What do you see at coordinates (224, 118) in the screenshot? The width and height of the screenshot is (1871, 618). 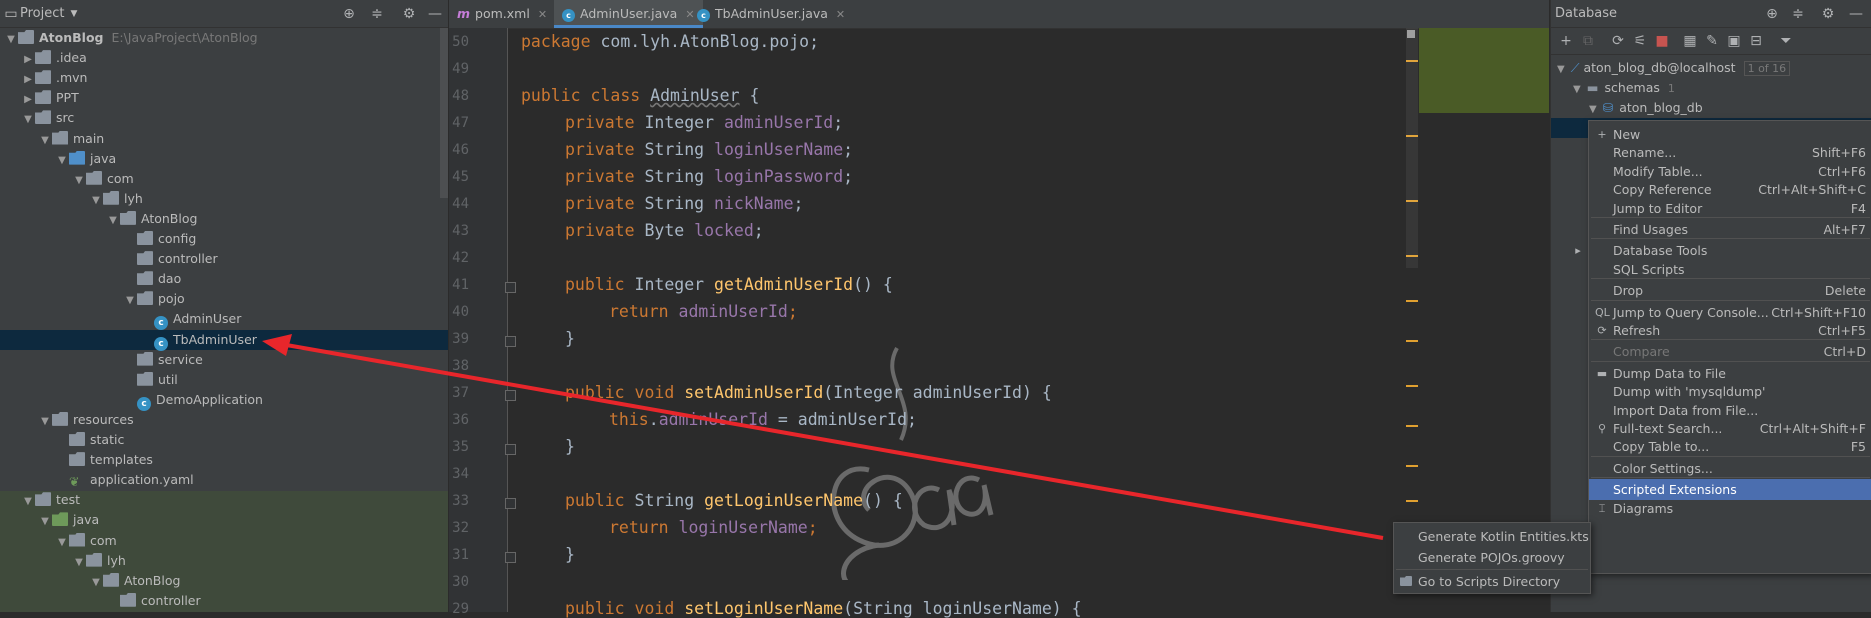 I see `tree-item-folder: ▼ src` at bounding box center [224, 118].